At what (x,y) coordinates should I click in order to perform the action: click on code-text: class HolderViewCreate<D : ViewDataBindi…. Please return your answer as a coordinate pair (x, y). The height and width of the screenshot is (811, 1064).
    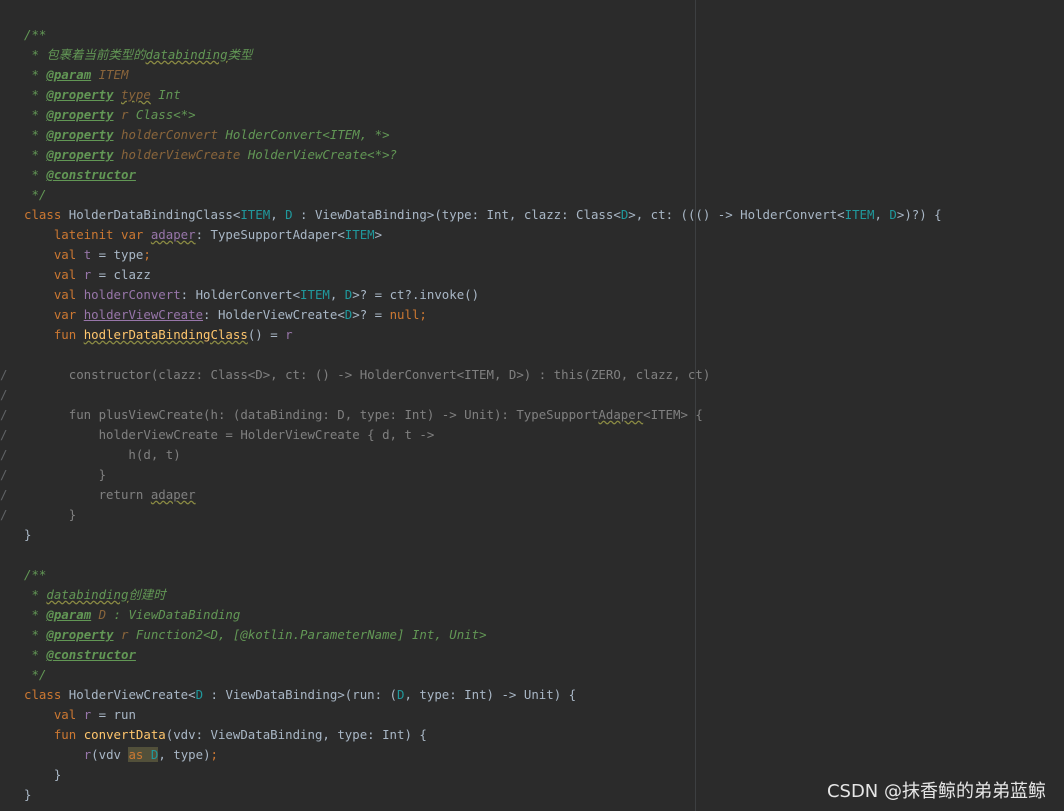
    Looking at the image, I should click on (300, 695).